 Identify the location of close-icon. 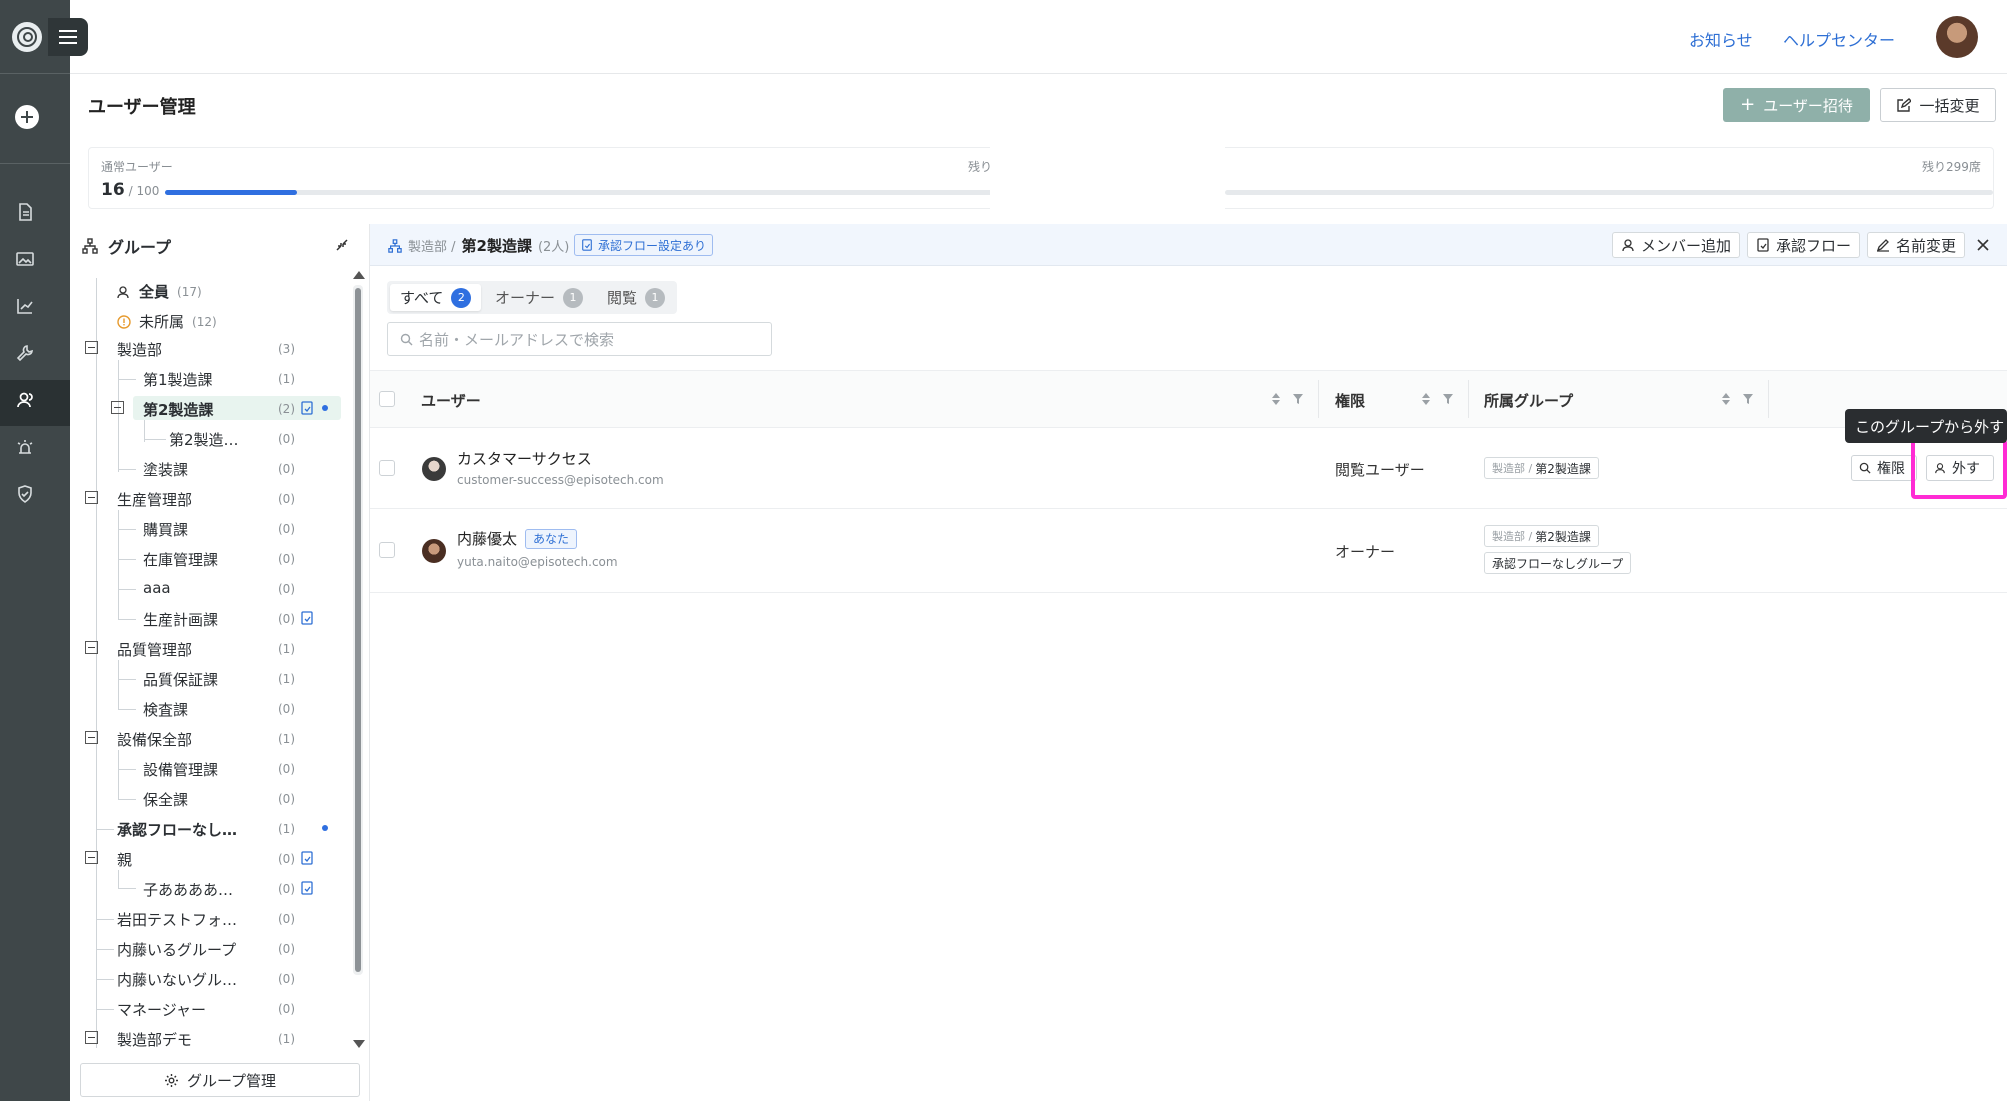
(1983, 245).